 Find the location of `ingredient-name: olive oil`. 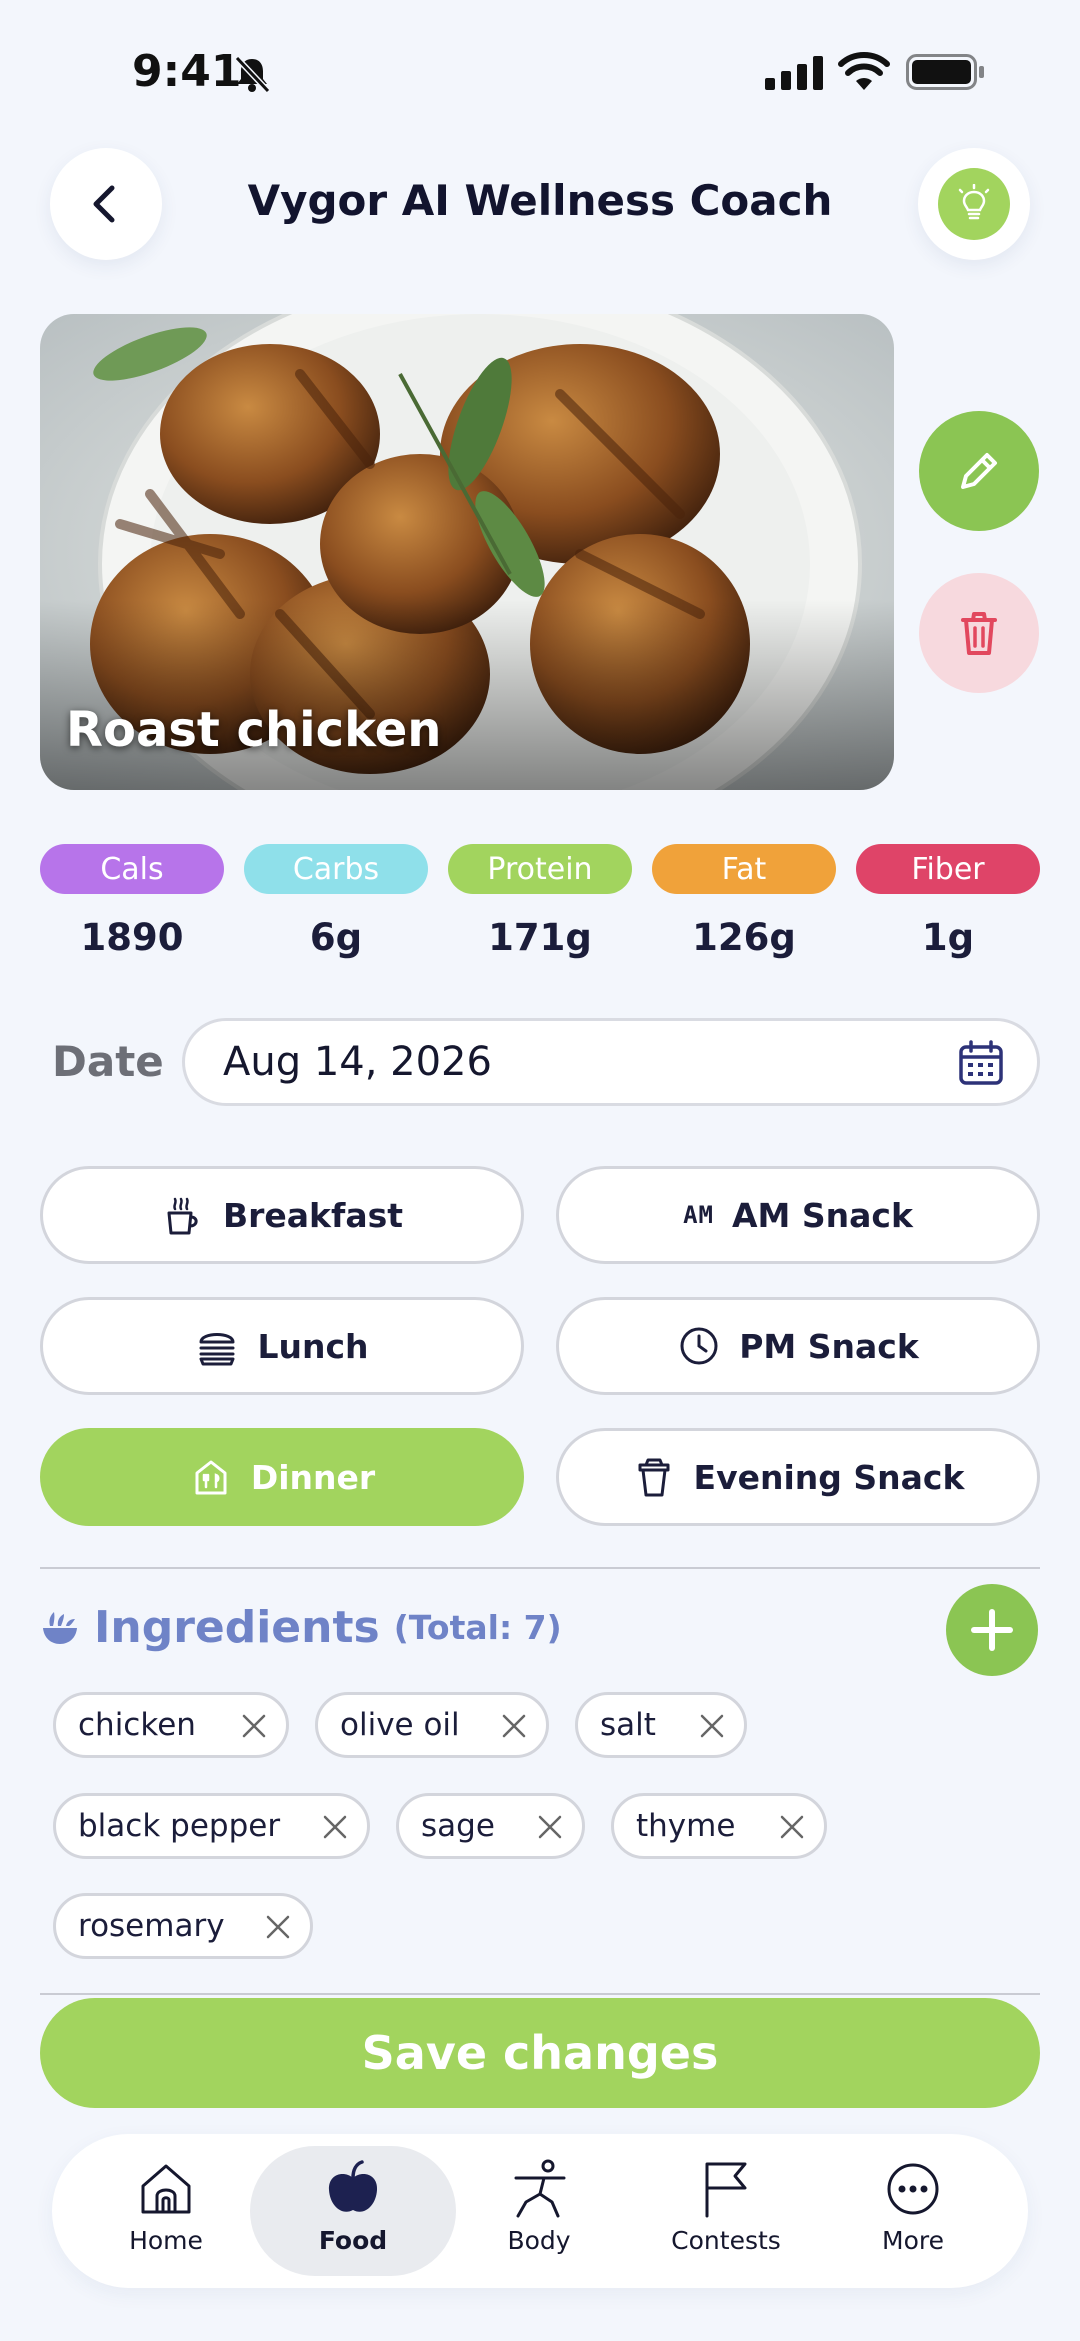

ingredient-name: olive oil is located at coordinates (400, 1725).